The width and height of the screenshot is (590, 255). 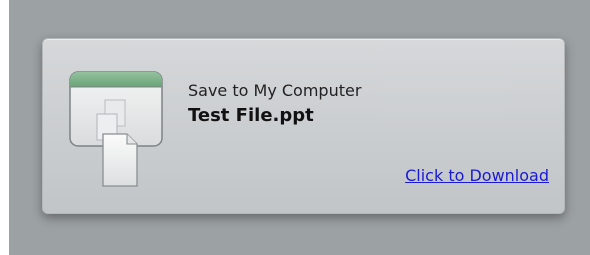 What do you see at coordinates (275, 90) in the screenshot?
I see `save-caption: Save to My Computer` at bounding box center [275, 90].